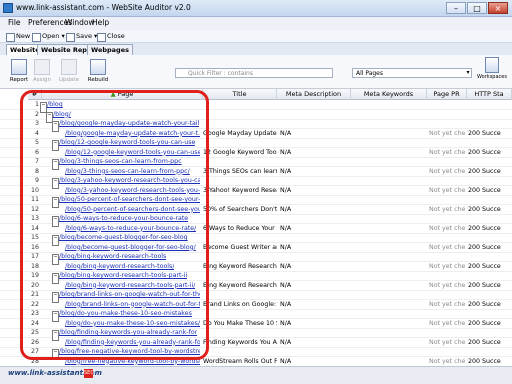 This screenshot has height=384, width=512. What do you see at coordinates (14, 22) in the screenshot?
I see `menu-file: File` at bounding box center [14, 22].